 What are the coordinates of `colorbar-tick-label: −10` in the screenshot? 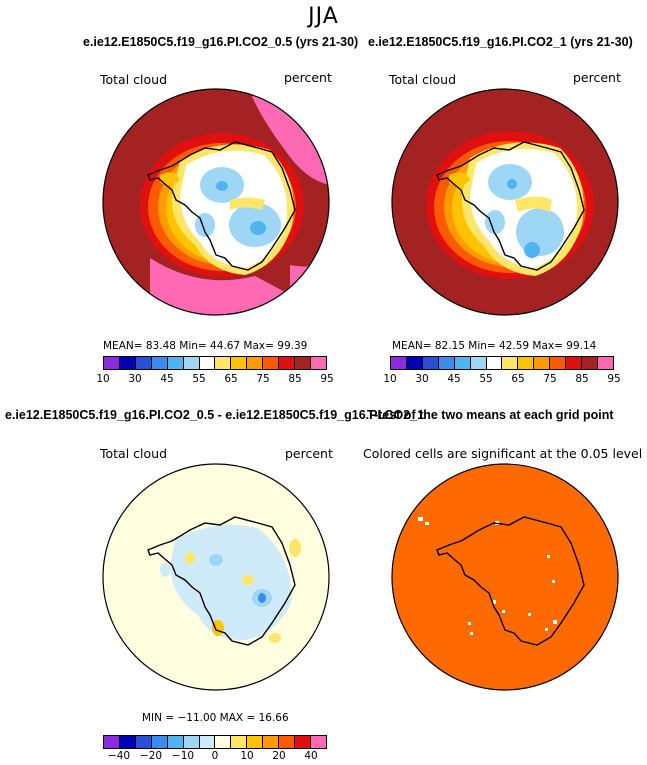 It's located at (183, 756).